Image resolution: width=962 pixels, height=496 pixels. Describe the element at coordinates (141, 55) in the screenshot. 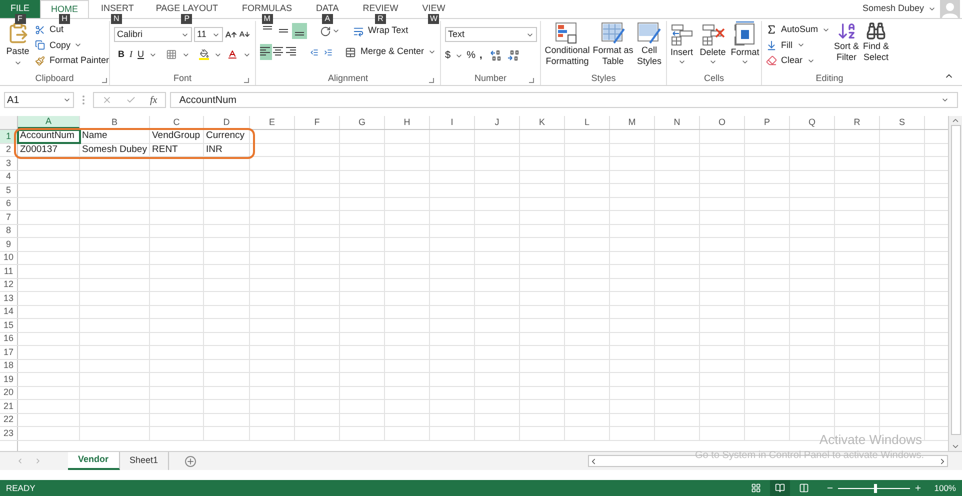

I see `underline-button: U` at that location.